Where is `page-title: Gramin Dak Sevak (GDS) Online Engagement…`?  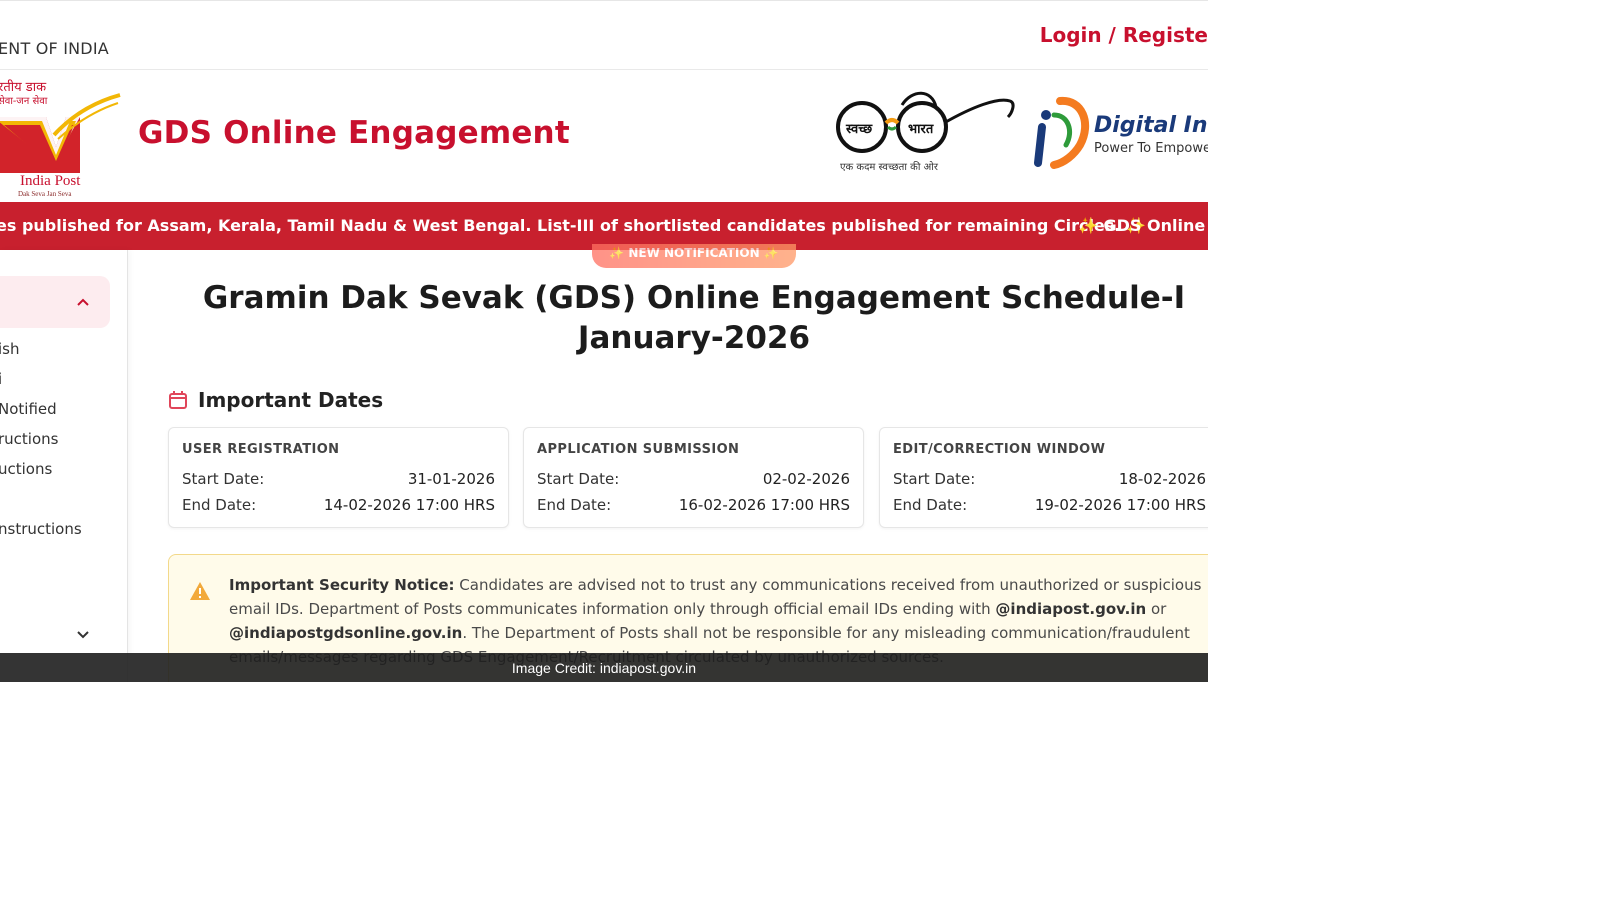 page-title: Gramin Dak Sevak (GDS) Online Engagement… is located at coordinates (688, 318).